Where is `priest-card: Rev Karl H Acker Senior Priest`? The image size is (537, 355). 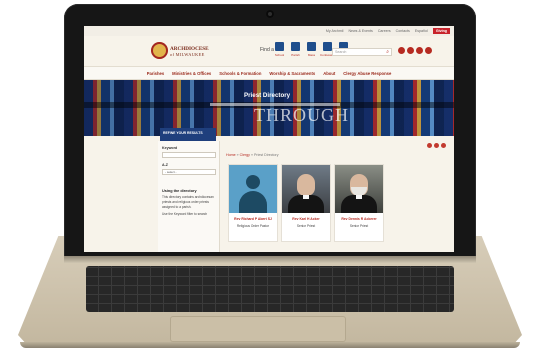
priest-card: Rev Karl H Acker Senior Priest is located at coordinates (306, 203).